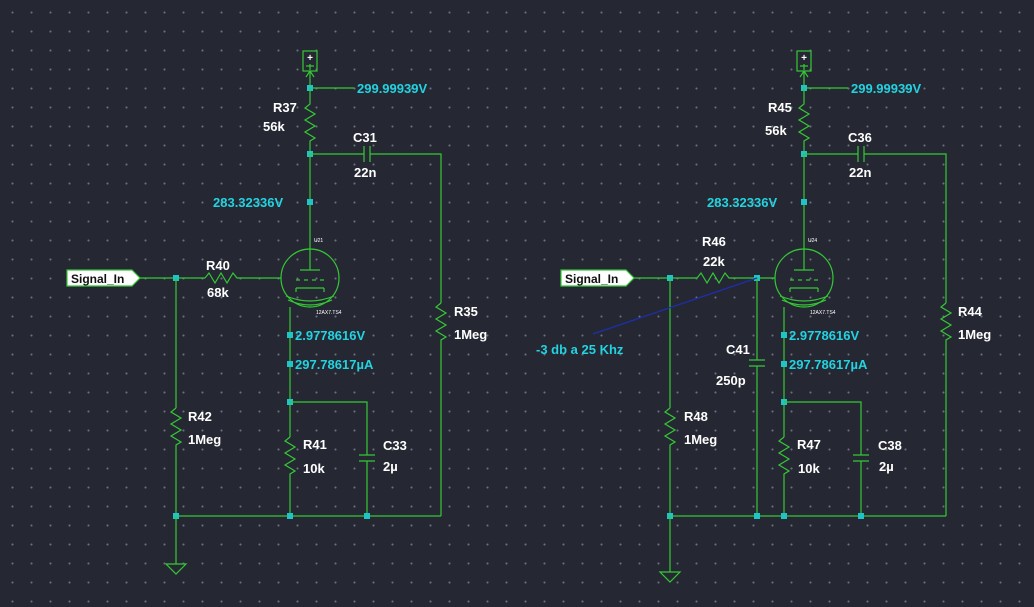 The height and width of the screenshot is (607, 1034). Describe the element at coordinates (696, 416) in the screenshot. I see `r48-name: R48` at that location.